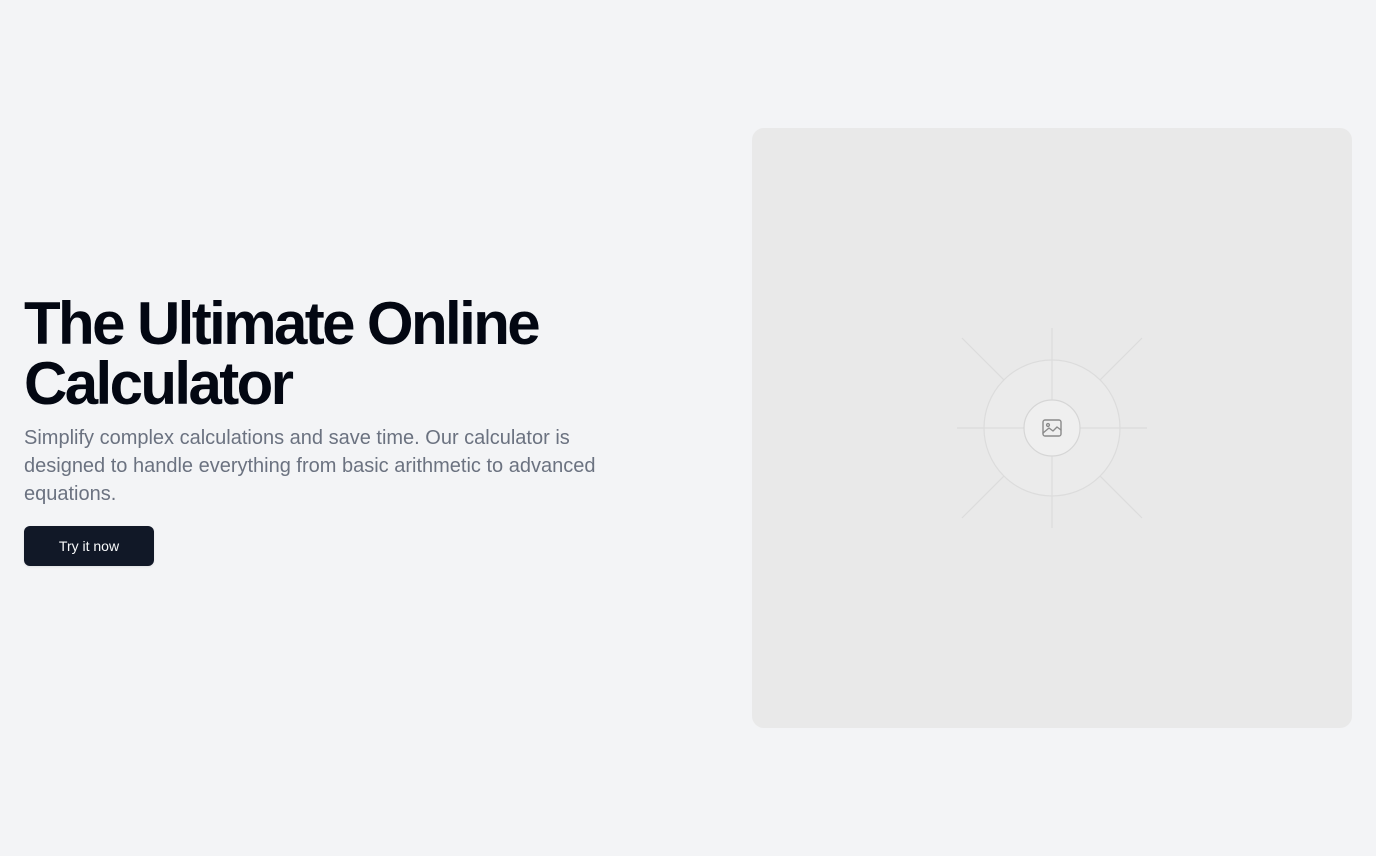 This screenshot has width=1376, height=856. I want to click on placeholder-inner-circle, so click(1052, 428).